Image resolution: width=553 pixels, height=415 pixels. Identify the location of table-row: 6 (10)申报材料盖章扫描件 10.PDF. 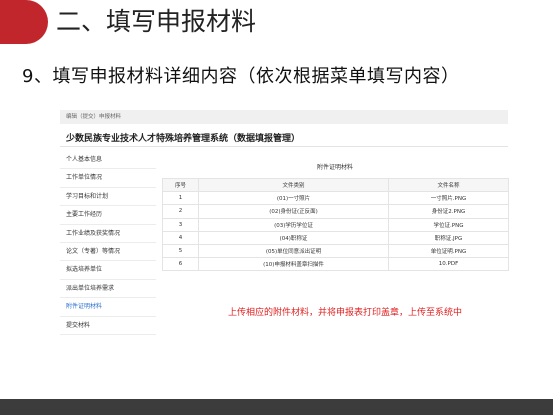
(335, 264).